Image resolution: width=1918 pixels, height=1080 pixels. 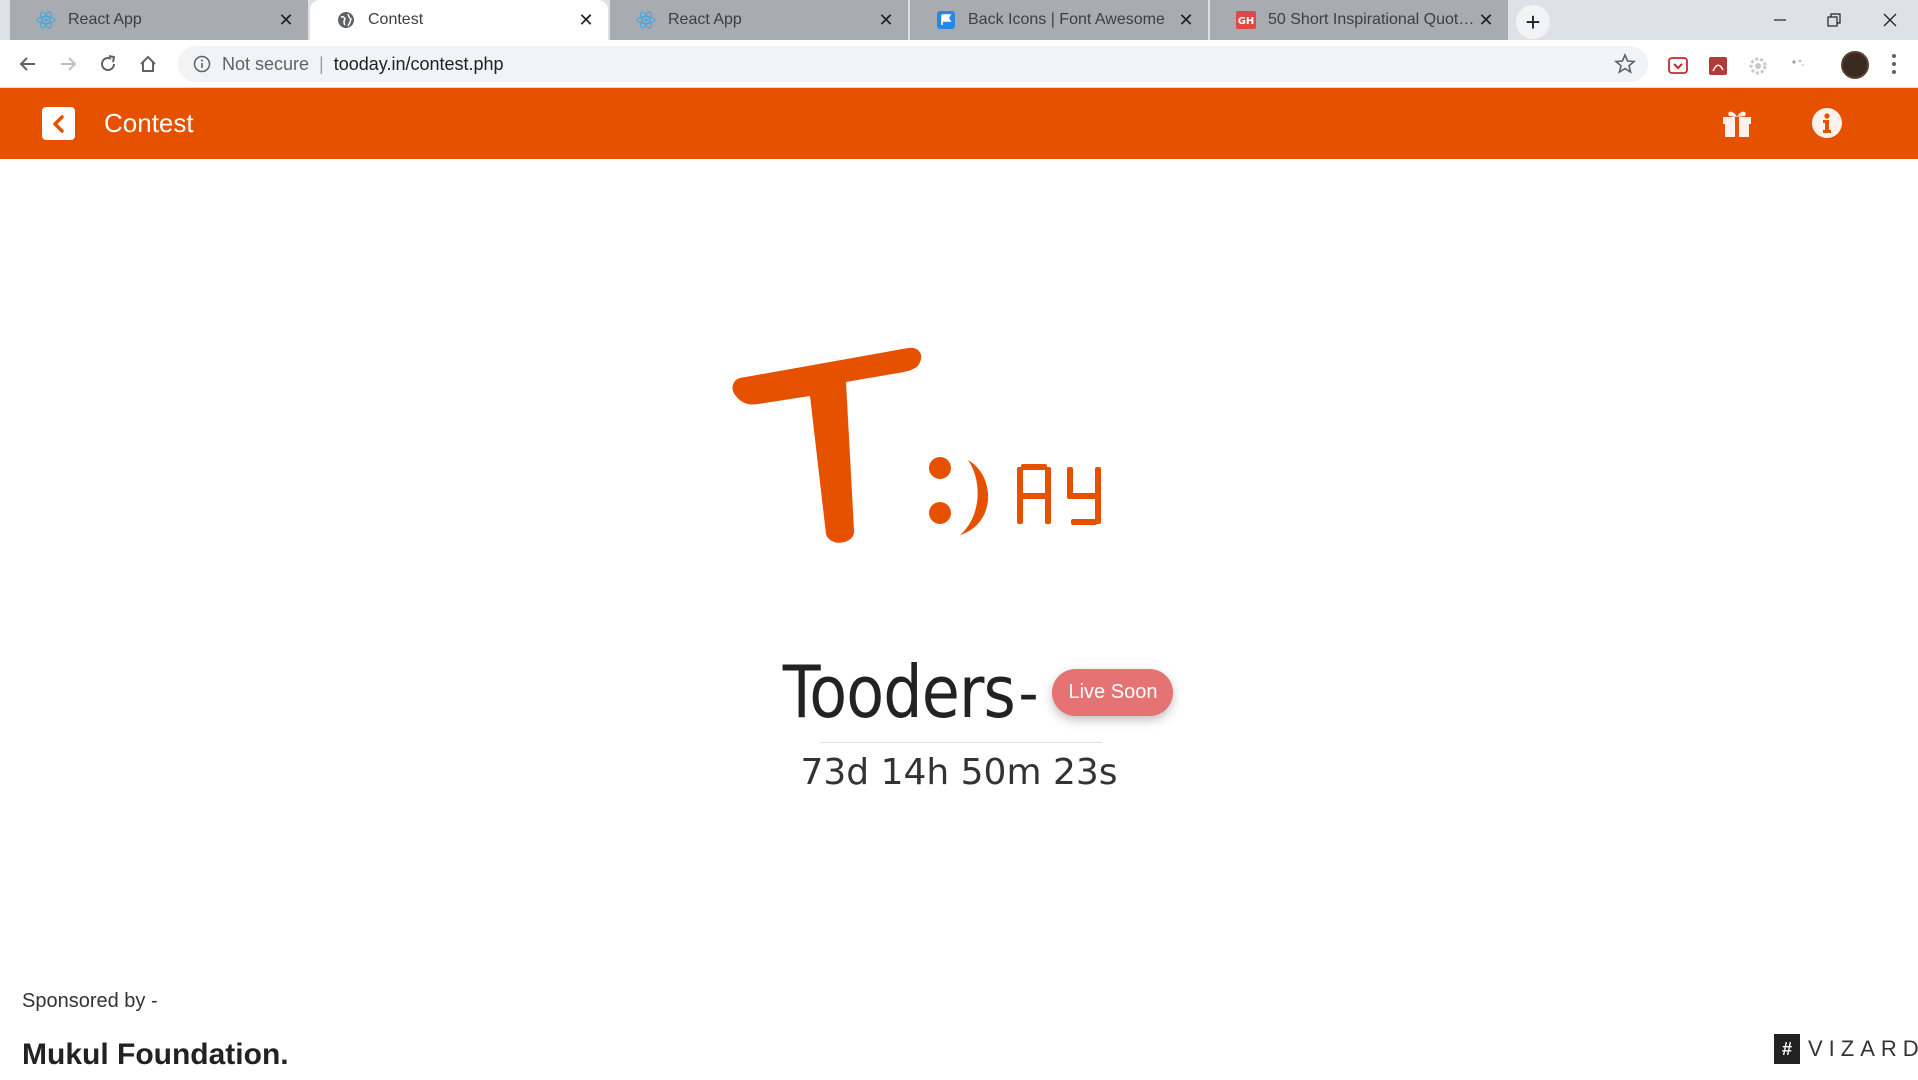 What do you see at coordinates (90, 1001) in the screenshot?
I see `sponsor-label: Sponsored by -` at bounding box center [90, 1001].